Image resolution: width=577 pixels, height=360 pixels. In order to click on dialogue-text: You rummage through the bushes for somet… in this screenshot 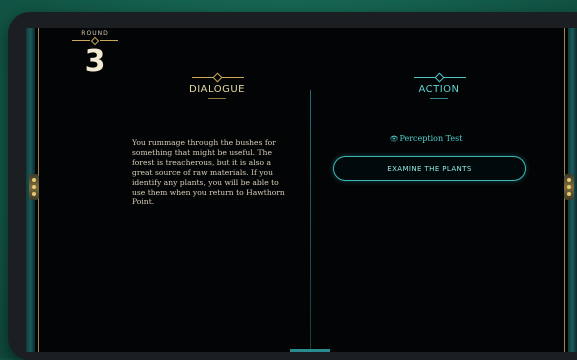, I will do `click(208, 172)`.